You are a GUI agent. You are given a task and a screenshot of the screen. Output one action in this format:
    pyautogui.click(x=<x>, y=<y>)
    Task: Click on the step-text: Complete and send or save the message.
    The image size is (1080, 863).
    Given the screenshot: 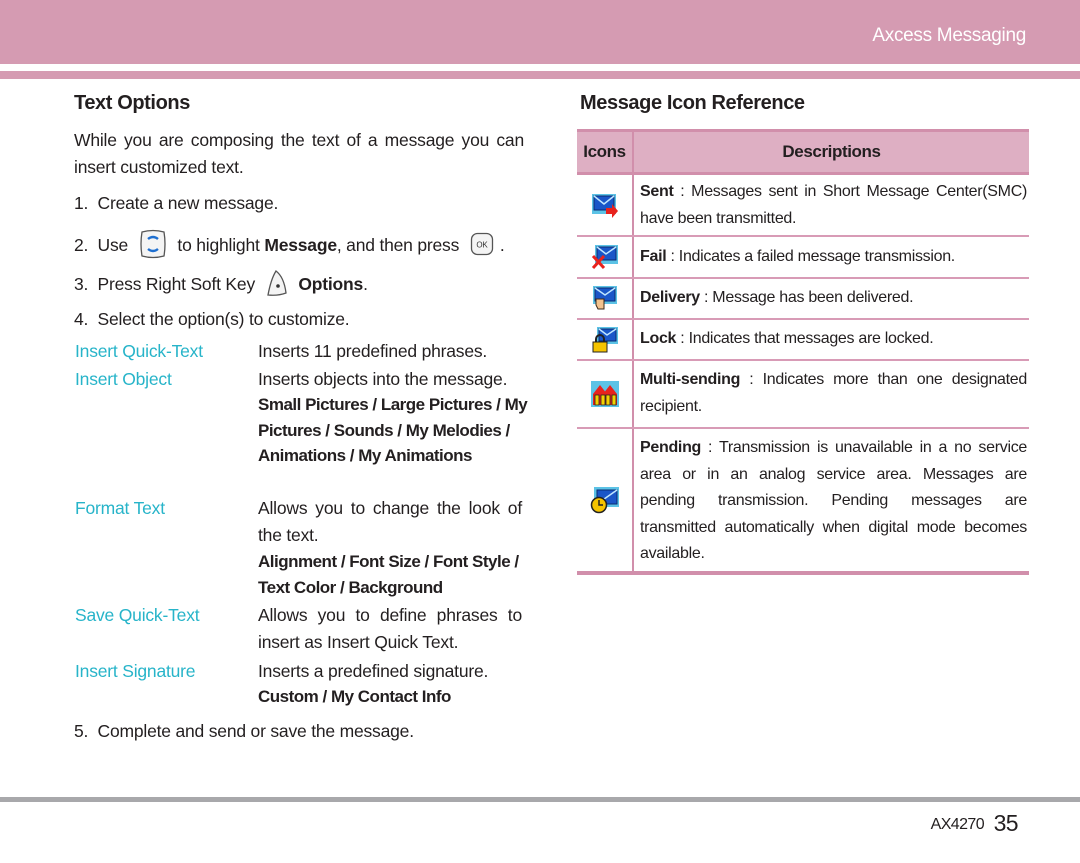 What is the action you would take?
    pyautogui.click(x=256, y=731)
    